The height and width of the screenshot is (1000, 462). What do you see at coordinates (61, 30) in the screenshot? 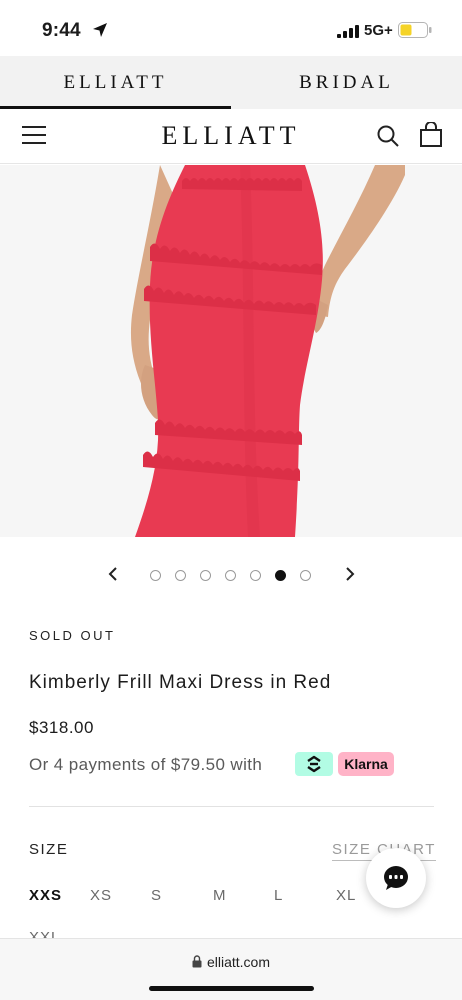
I see `status-time: 9:44` at bounding box center [61, 30].